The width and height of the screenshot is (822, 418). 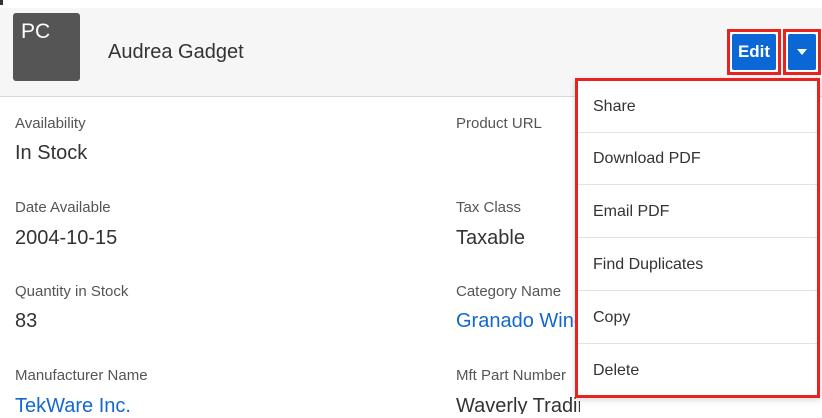 What do you see at coordinates (697, 107) in the screenshot?
I see `menu-item-share: Share` at bounding box center [697, 107].